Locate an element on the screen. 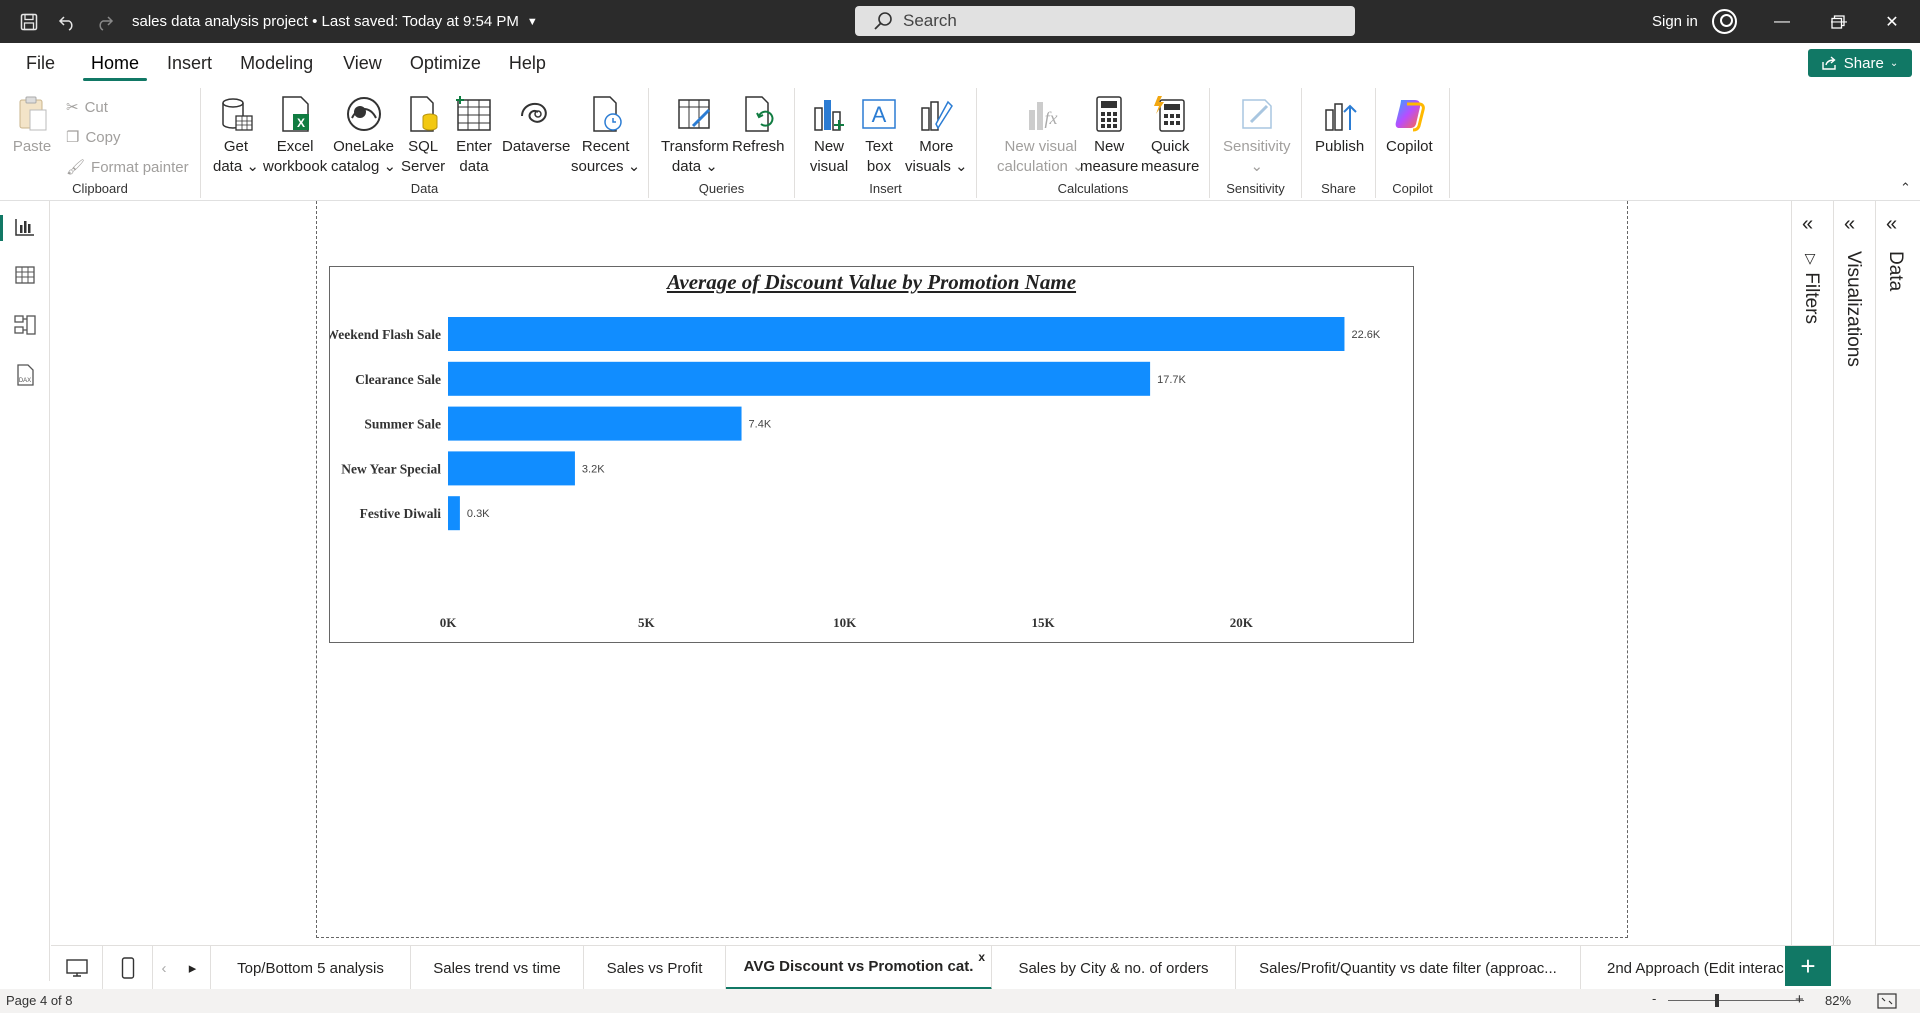 This screenshot has height=1013, width=1920. save-icon is located at coordinates (29, 22).